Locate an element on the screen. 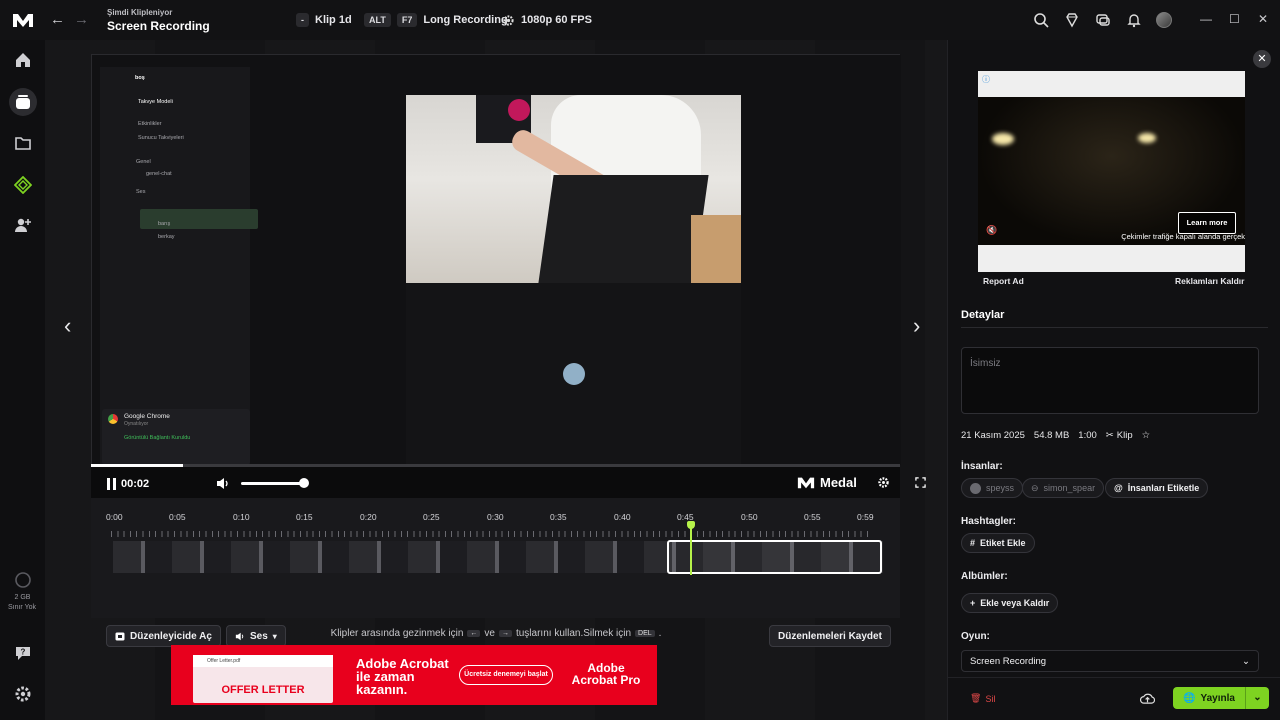 The height and width of the screenshot is (720, 1280). bell-icon is located at coordinates (1134, 20).